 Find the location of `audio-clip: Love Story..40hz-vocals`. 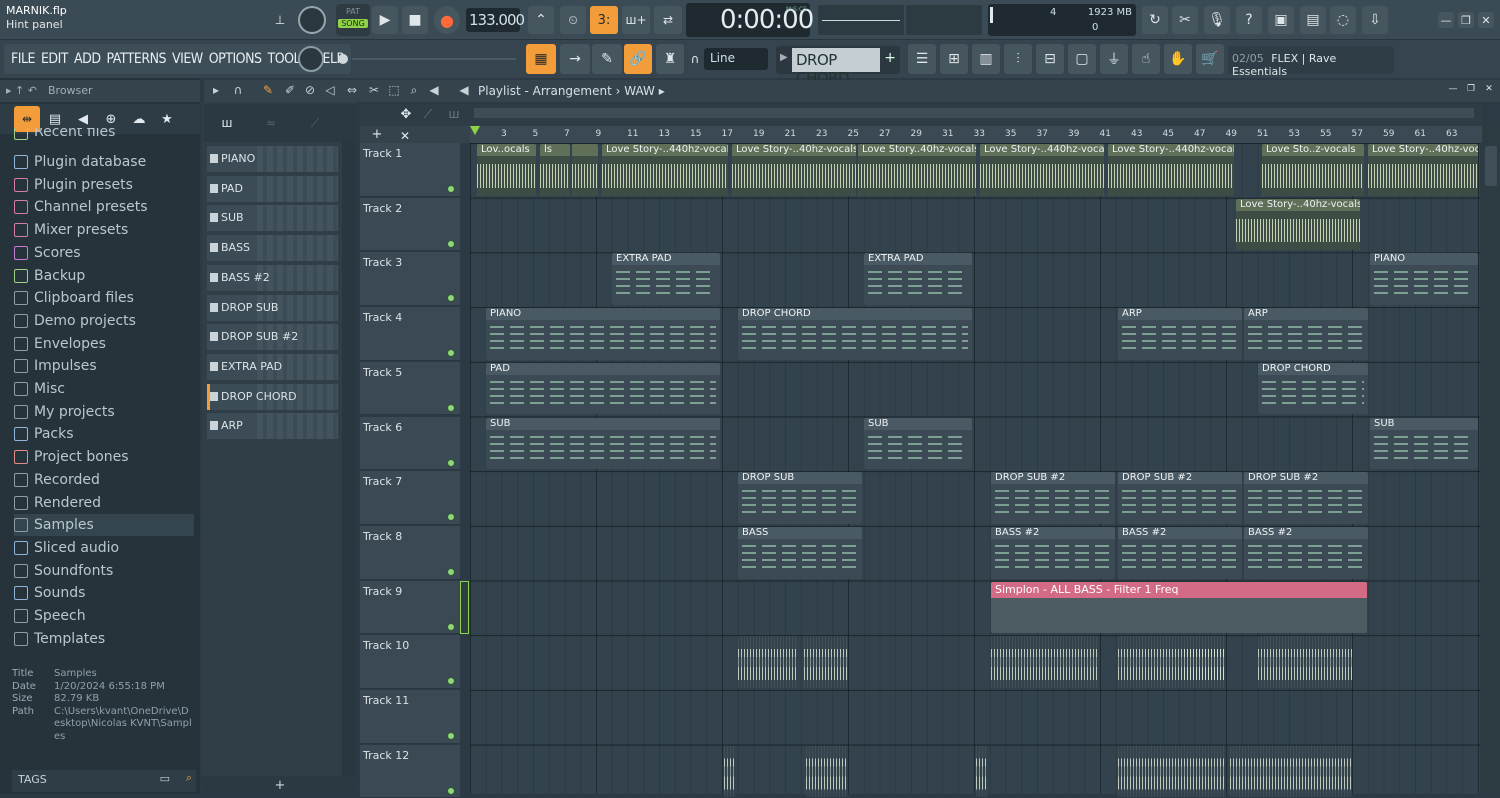

audio-clip: Love Story..40hz-vocals is located at coordinates (917, 170).